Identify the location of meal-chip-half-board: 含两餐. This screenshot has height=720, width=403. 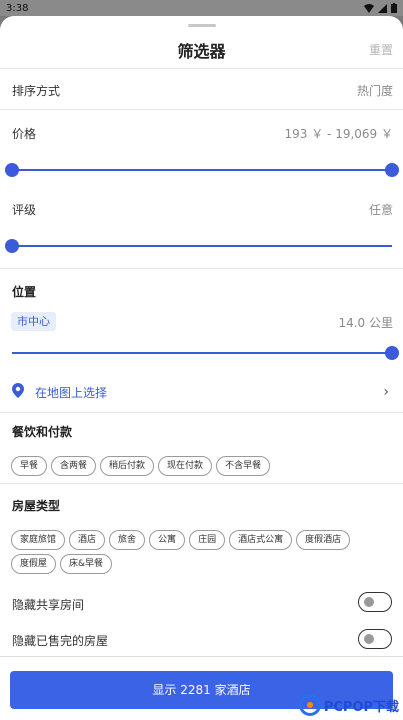
(74, 466).